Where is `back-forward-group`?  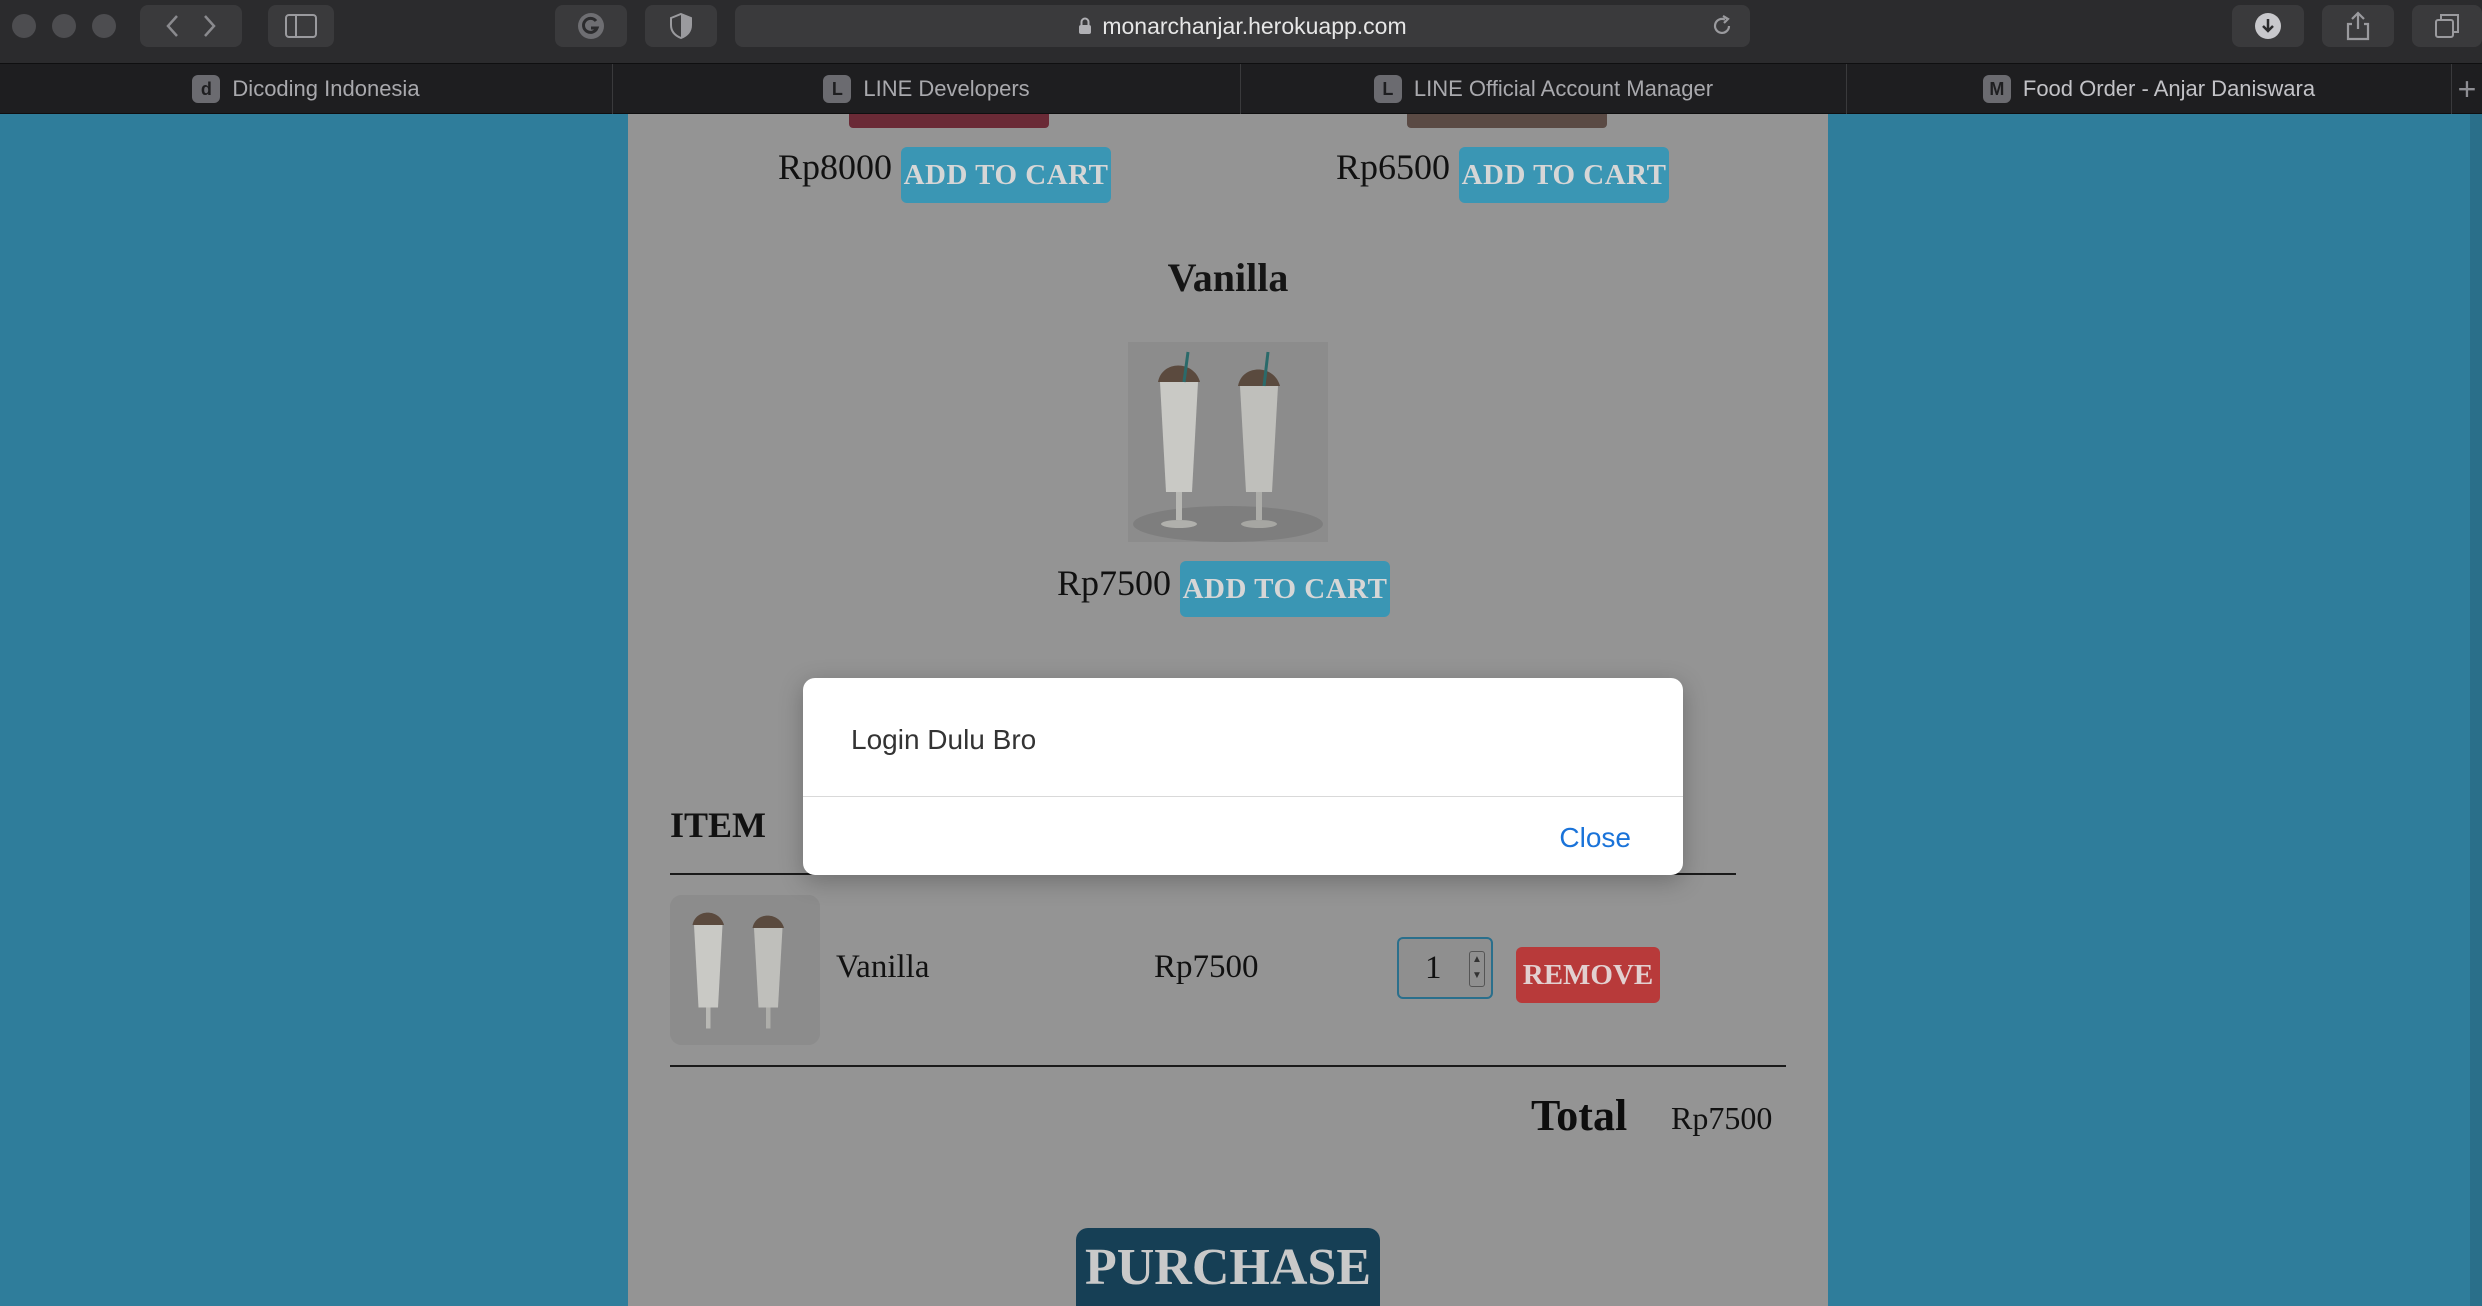
back-forward-group is located at coordinates (191, 26).